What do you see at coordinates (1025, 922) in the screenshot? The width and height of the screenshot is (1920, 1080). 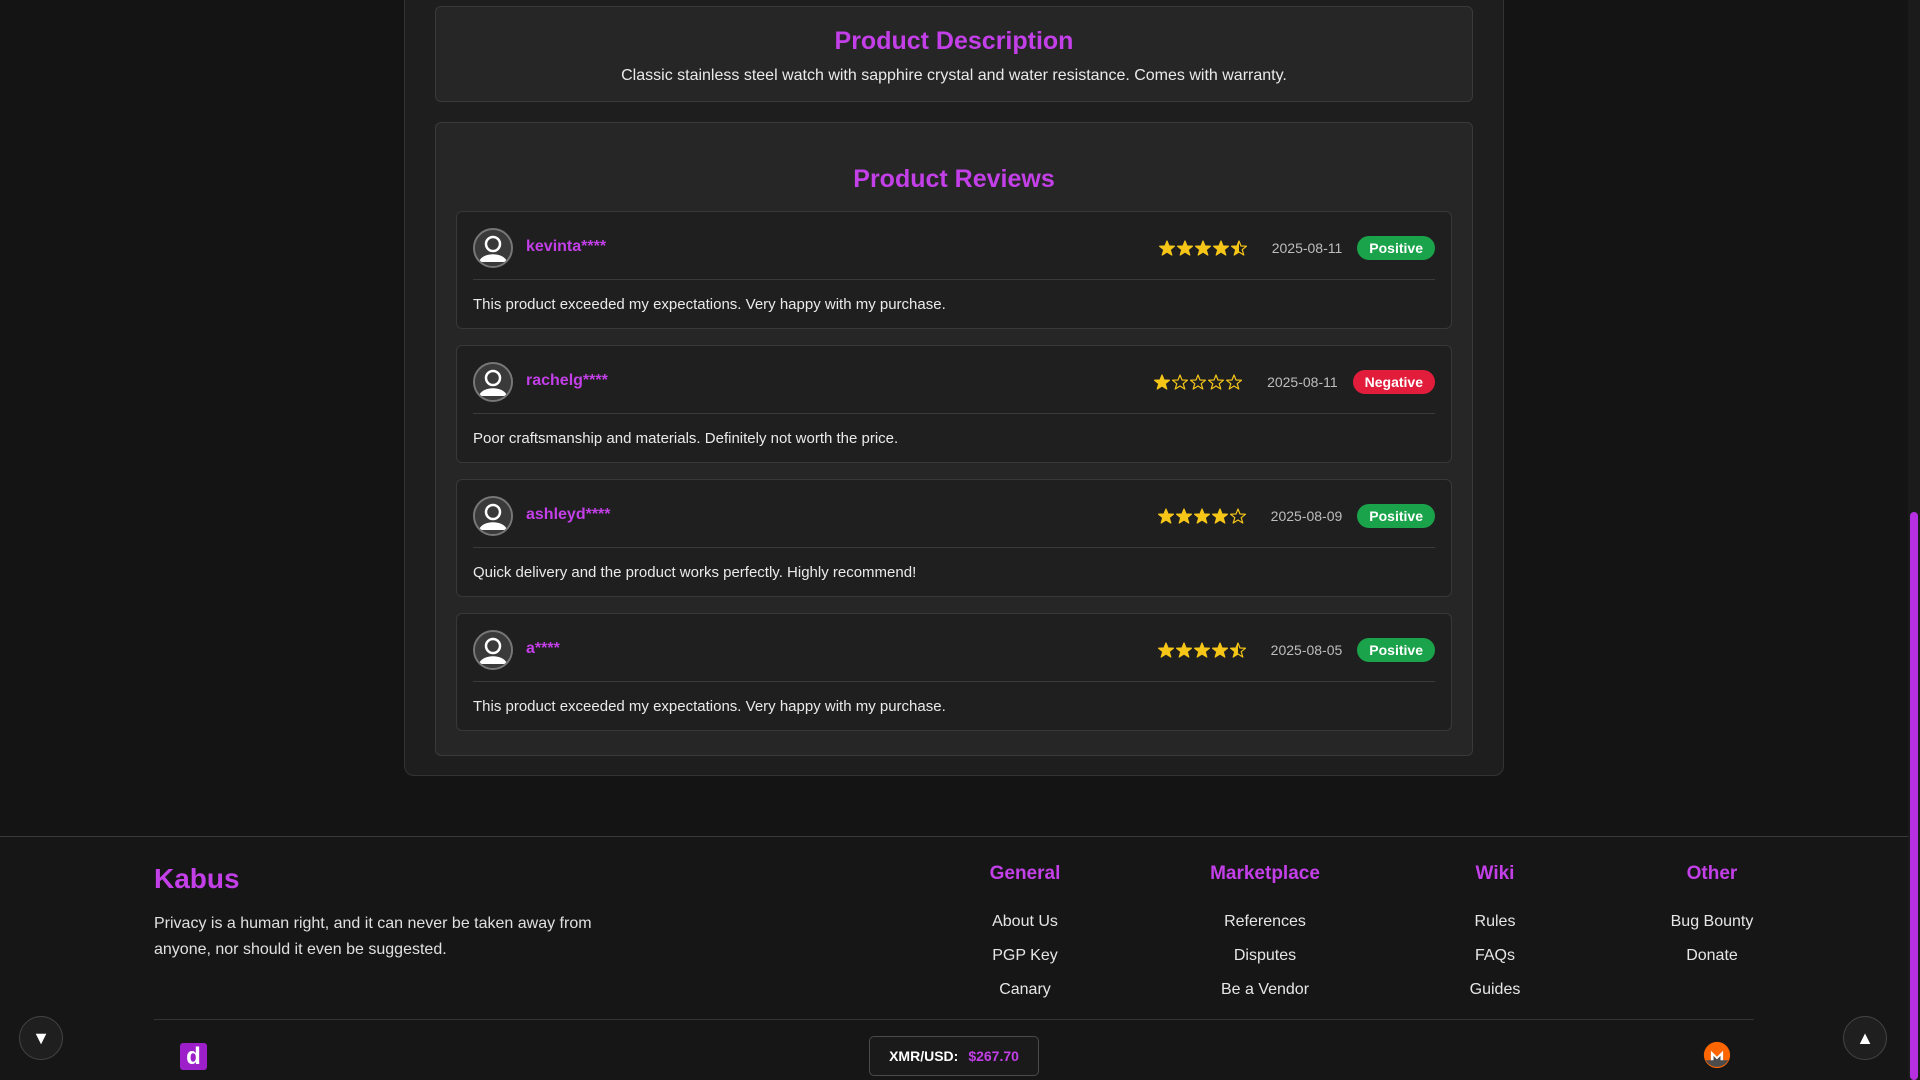 I see `footer-link: About Us` at bounding box center [1025, 922].